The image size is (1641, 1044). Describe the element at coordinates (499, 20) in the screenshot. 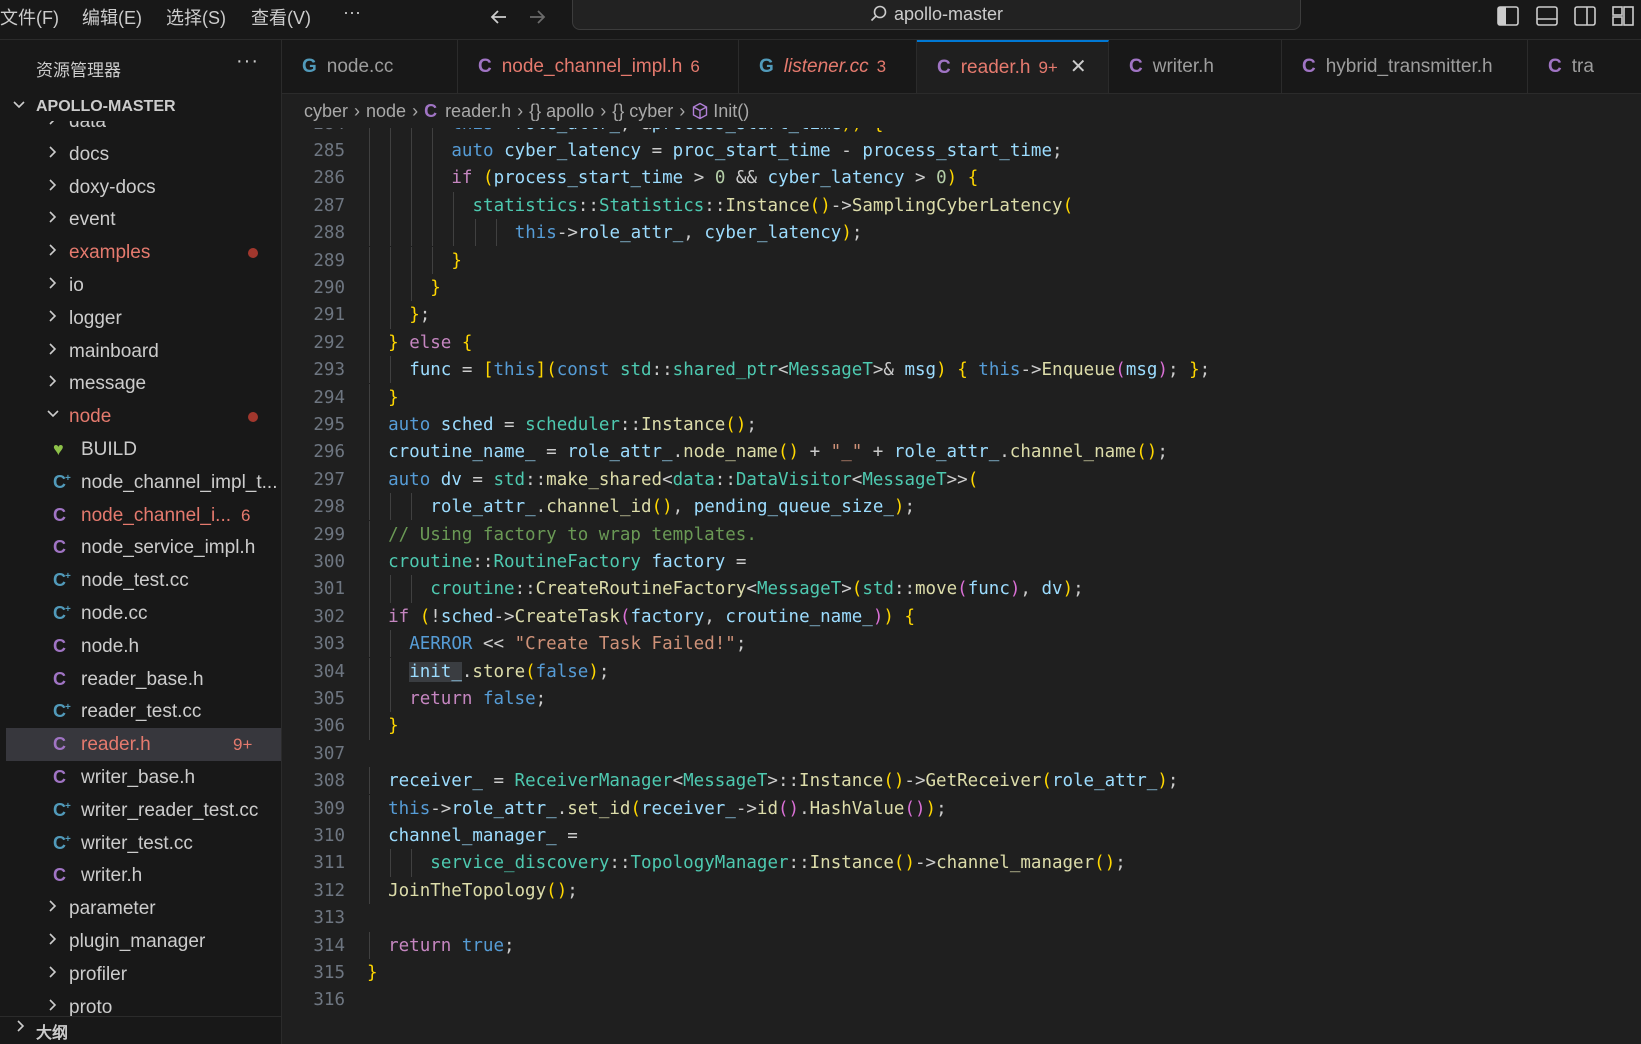

I see `back-arrow-icon` at that location.